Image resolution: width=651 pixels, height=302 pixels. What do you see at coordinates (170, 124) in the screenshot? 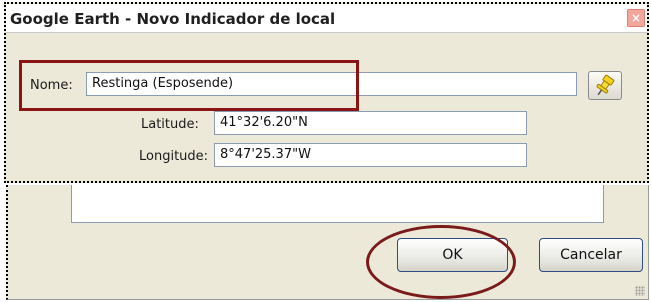
I see `latitude-label: Latitude:` at bounding box center [170, 124].